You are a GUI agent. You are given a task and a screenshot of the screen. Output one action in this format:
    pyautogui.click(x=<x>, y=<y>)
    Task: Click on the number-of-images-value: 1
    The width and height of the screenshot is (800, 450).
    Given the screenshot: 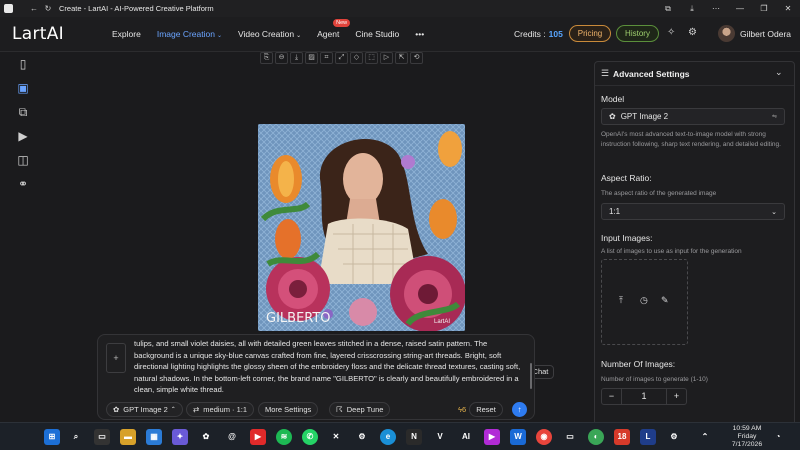 What is the action you would take?
    pyautogui.click(x=644, y=396)
    